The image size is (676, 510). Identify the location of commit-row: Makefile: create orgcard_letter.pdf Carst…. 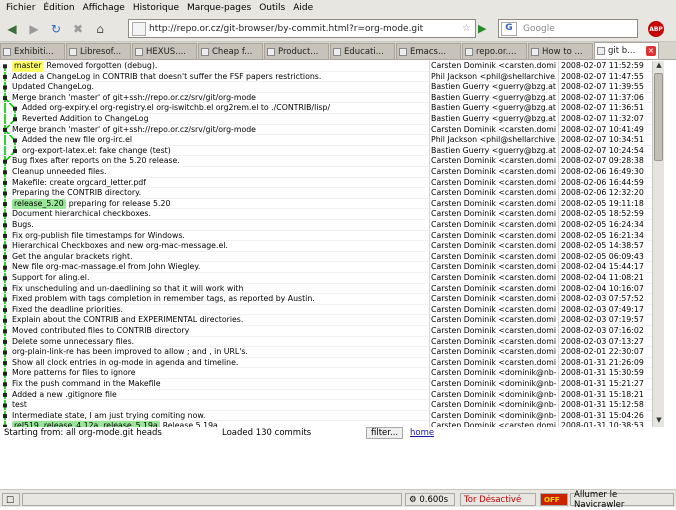
(332, 183).